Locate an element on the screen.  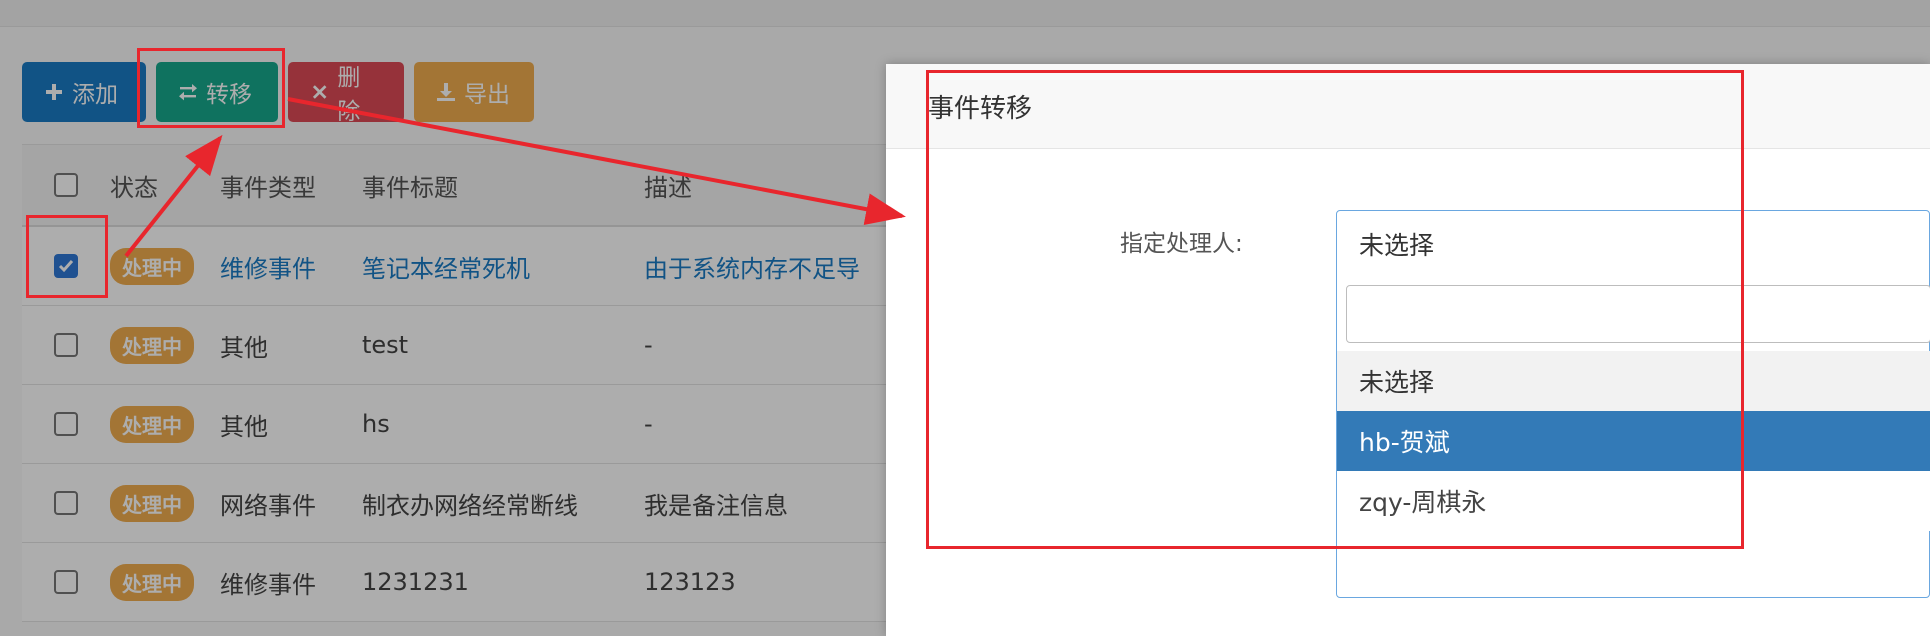
arrow-checkbox-to-transfer is located at coordinates (173, 196).